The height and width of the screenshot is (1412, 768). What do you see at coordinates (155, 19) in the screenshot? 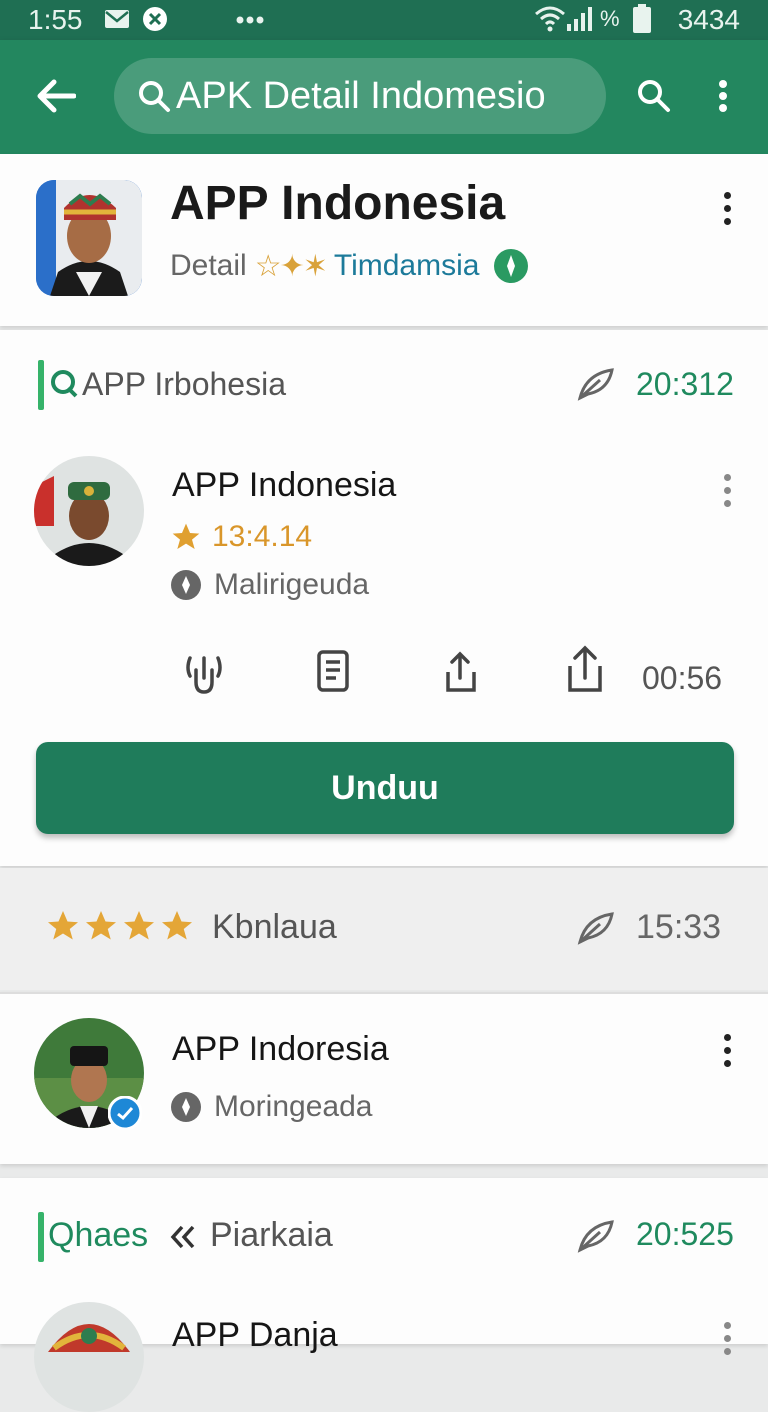
I see `x-badge-icon` at bounding box center [155, 19].